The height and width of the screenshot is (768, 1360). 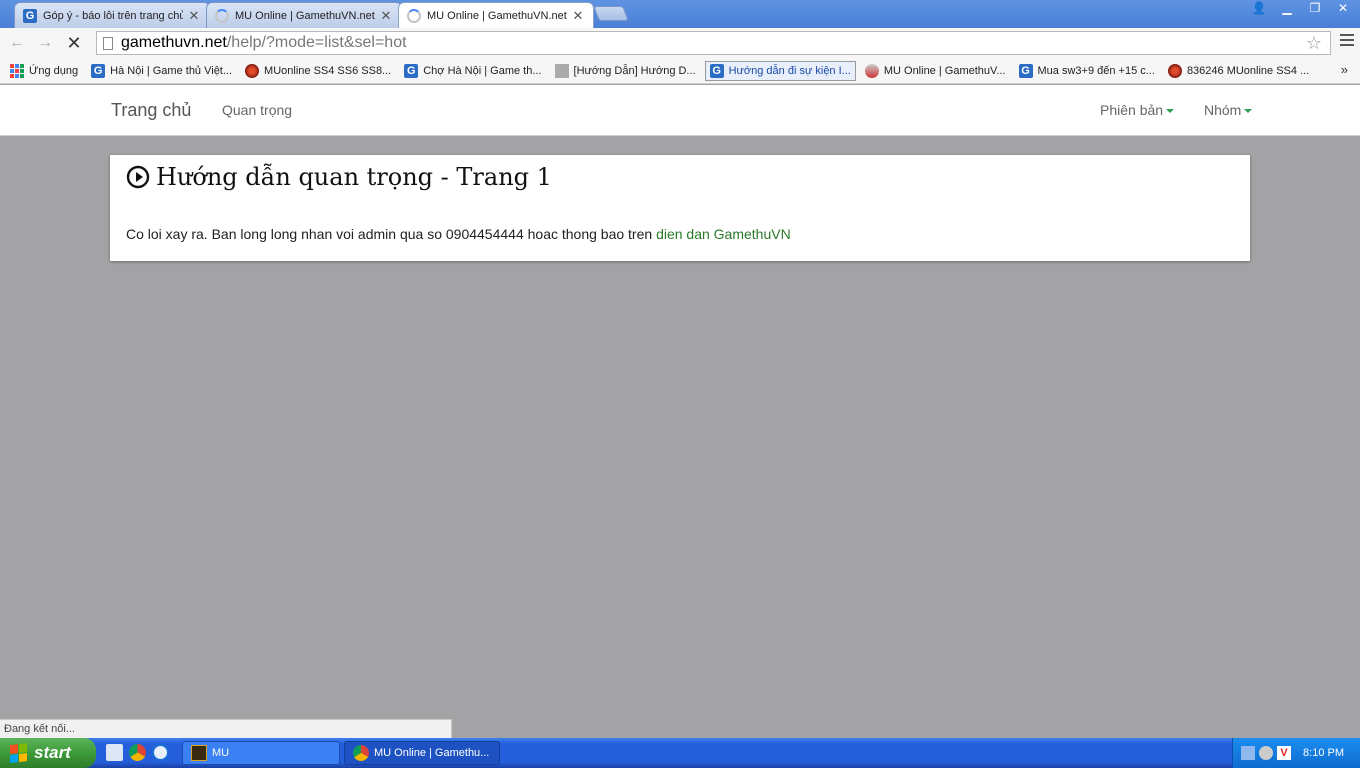 I want to click on nav-link-quan-trong: Quan trọng, so click(x=257, y=110).